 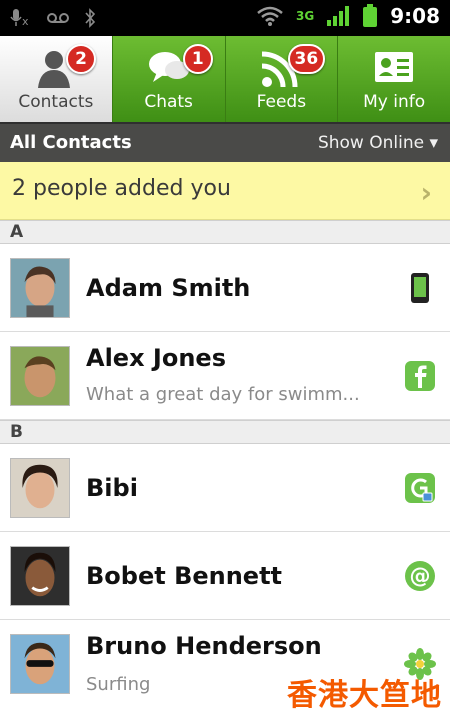 I want to click on phone-icon, so click(x=420, y=288).